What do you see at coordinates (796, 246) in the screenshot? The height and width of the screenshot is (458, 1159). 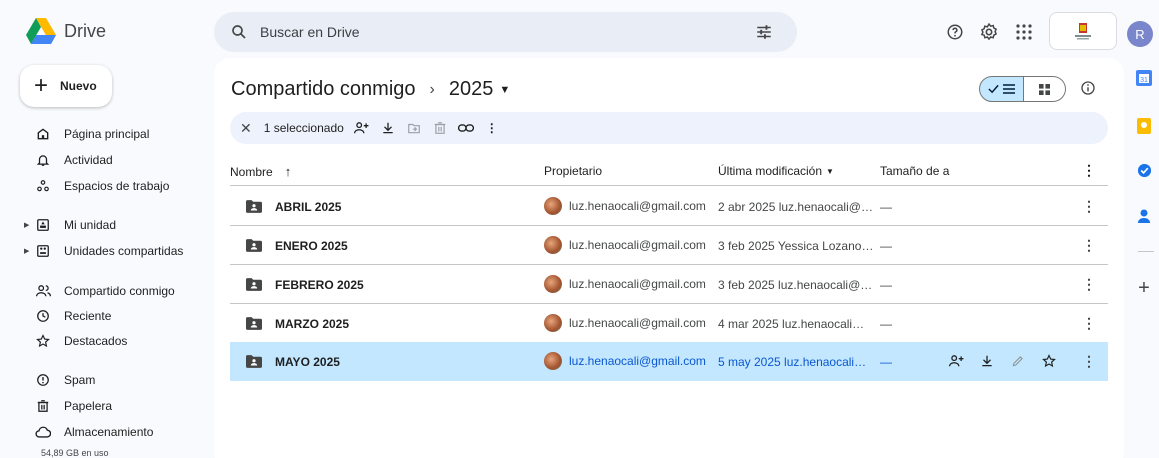 I see `modified-cell: 3 feb 2025 Yessica Lozano Ochoa` at bounding box center [796, 246].